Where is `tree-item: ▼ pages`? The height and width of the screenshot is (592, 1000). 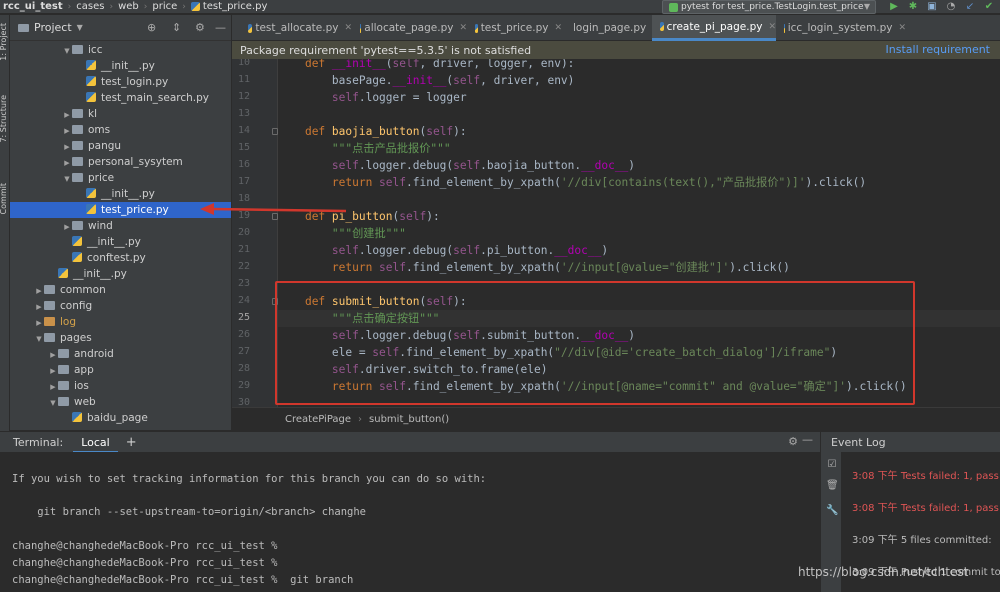
tree-item: ▼ pages is located at coordinates (120, 338).